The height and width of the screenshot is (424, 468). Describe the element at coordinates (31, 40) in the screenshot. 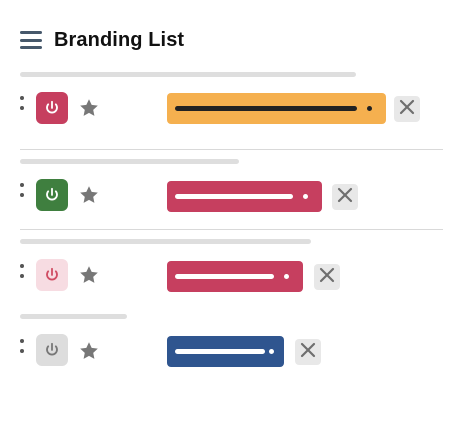

I see `hamburger-menu-icon` at that location.